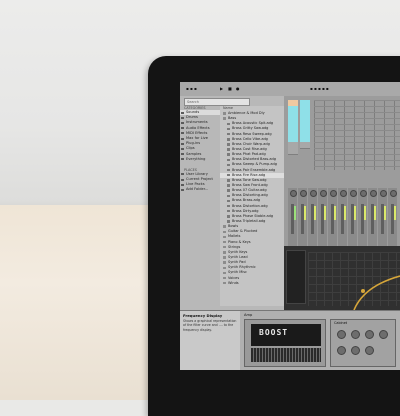 The width and height of the screenshot is (400, 416). What do you see at coordinates (252, 283) in the screenshot?
I see `folder-row: Winds` at bounding box center [252, 283].